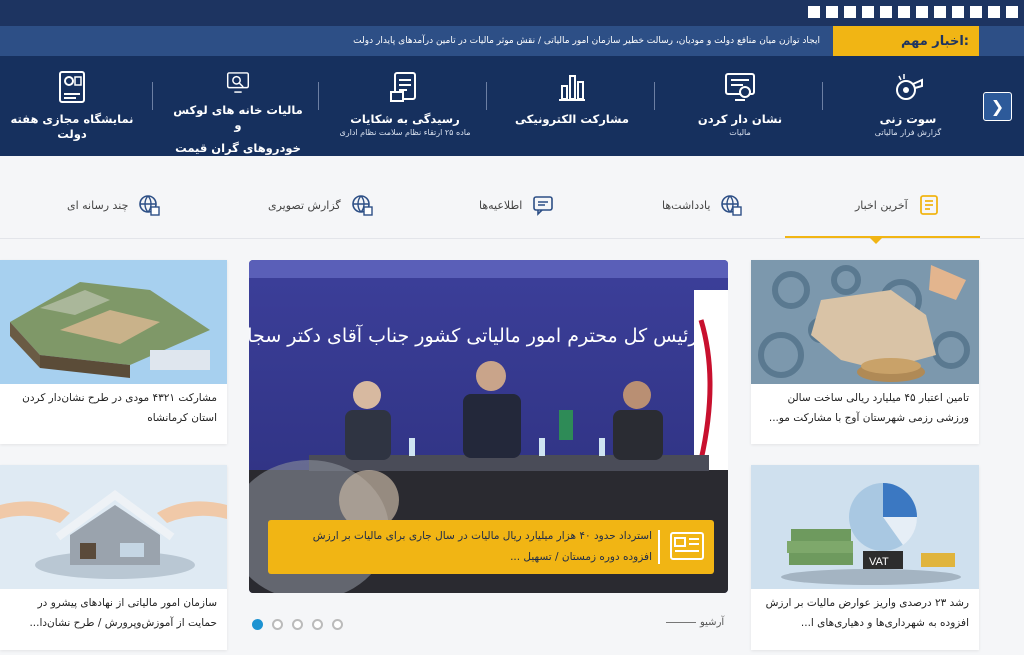 The width and height of the screenshot is (1024, 655). What do you see at coordinates (572, 88) in the screenshot?
I see `chart-icon` at bounding box center [572, 88].